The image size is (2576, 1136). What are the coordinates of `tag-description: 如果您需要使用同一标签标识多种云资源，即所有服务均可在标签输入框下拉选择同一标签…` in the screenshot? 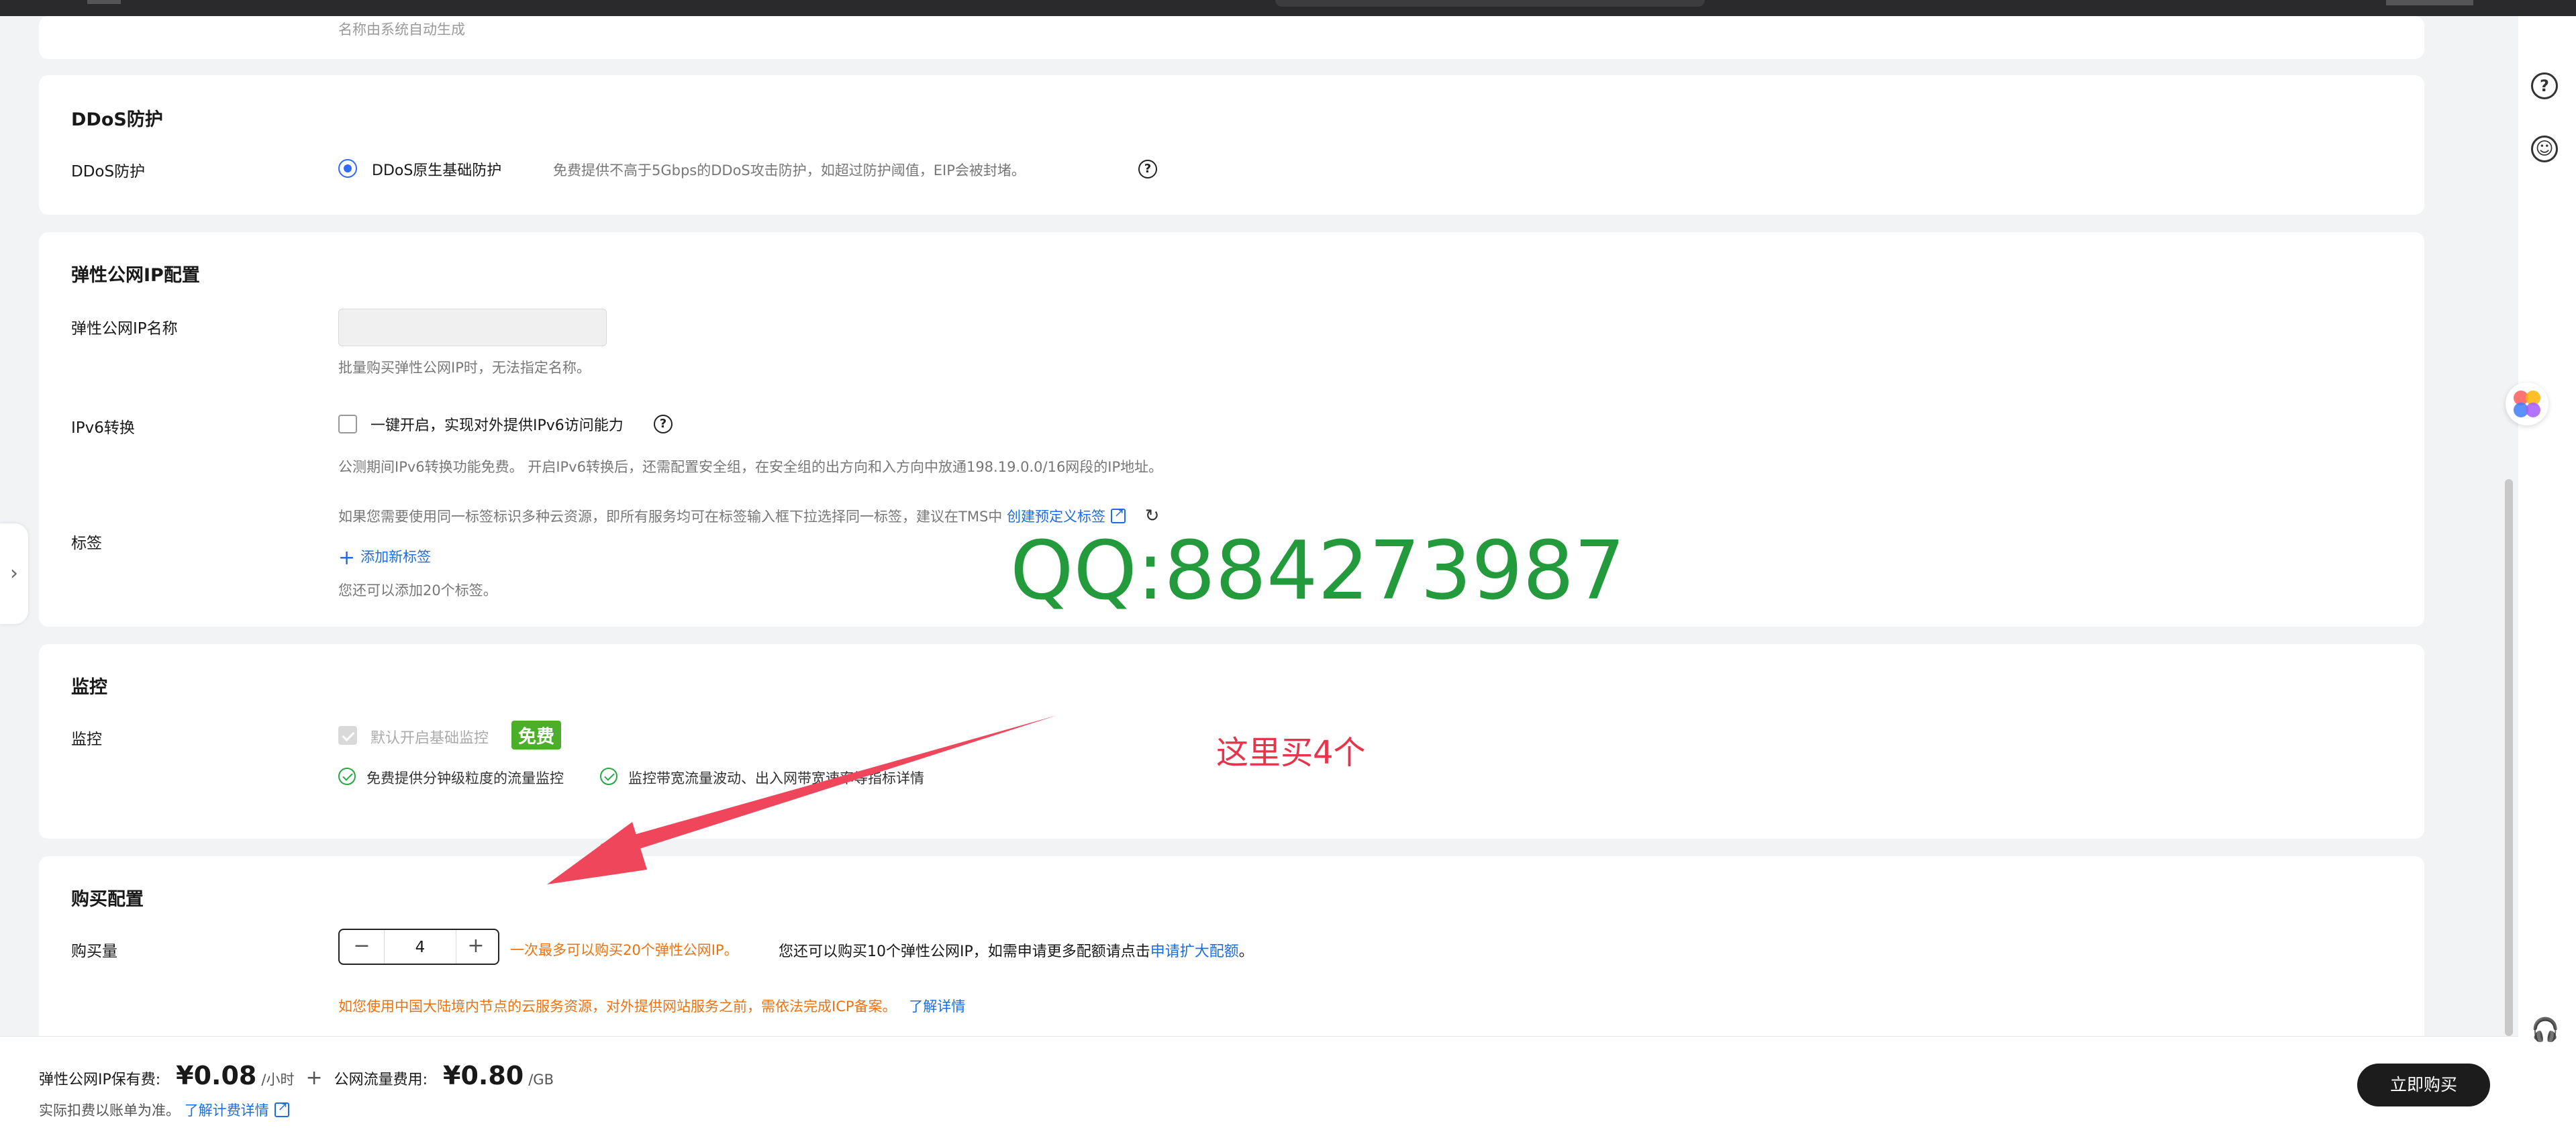 It's located at (748, 516).